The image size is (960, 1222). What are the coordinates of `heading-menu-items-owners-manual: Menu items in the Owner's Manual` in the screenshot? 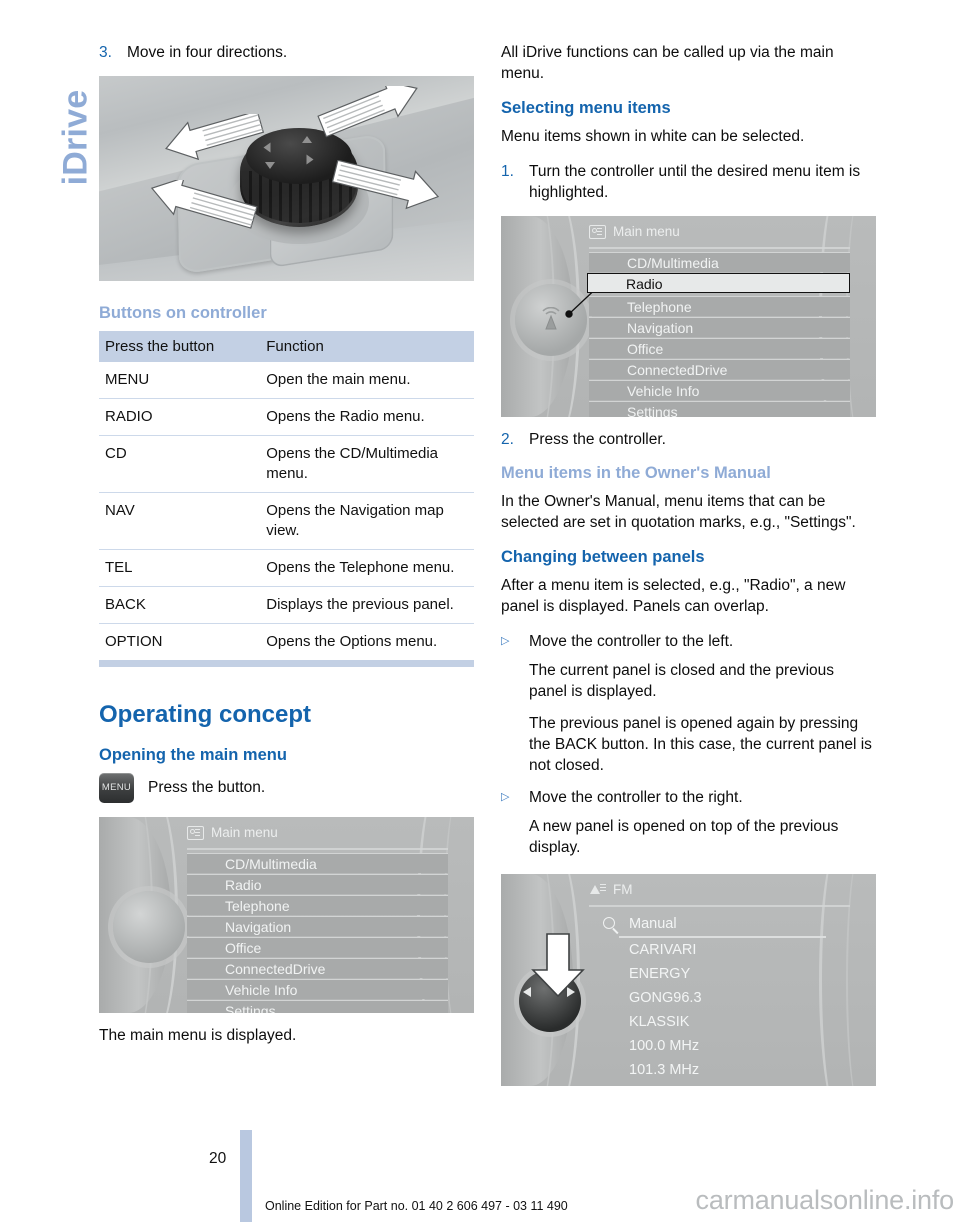 It's located at (636, 473).